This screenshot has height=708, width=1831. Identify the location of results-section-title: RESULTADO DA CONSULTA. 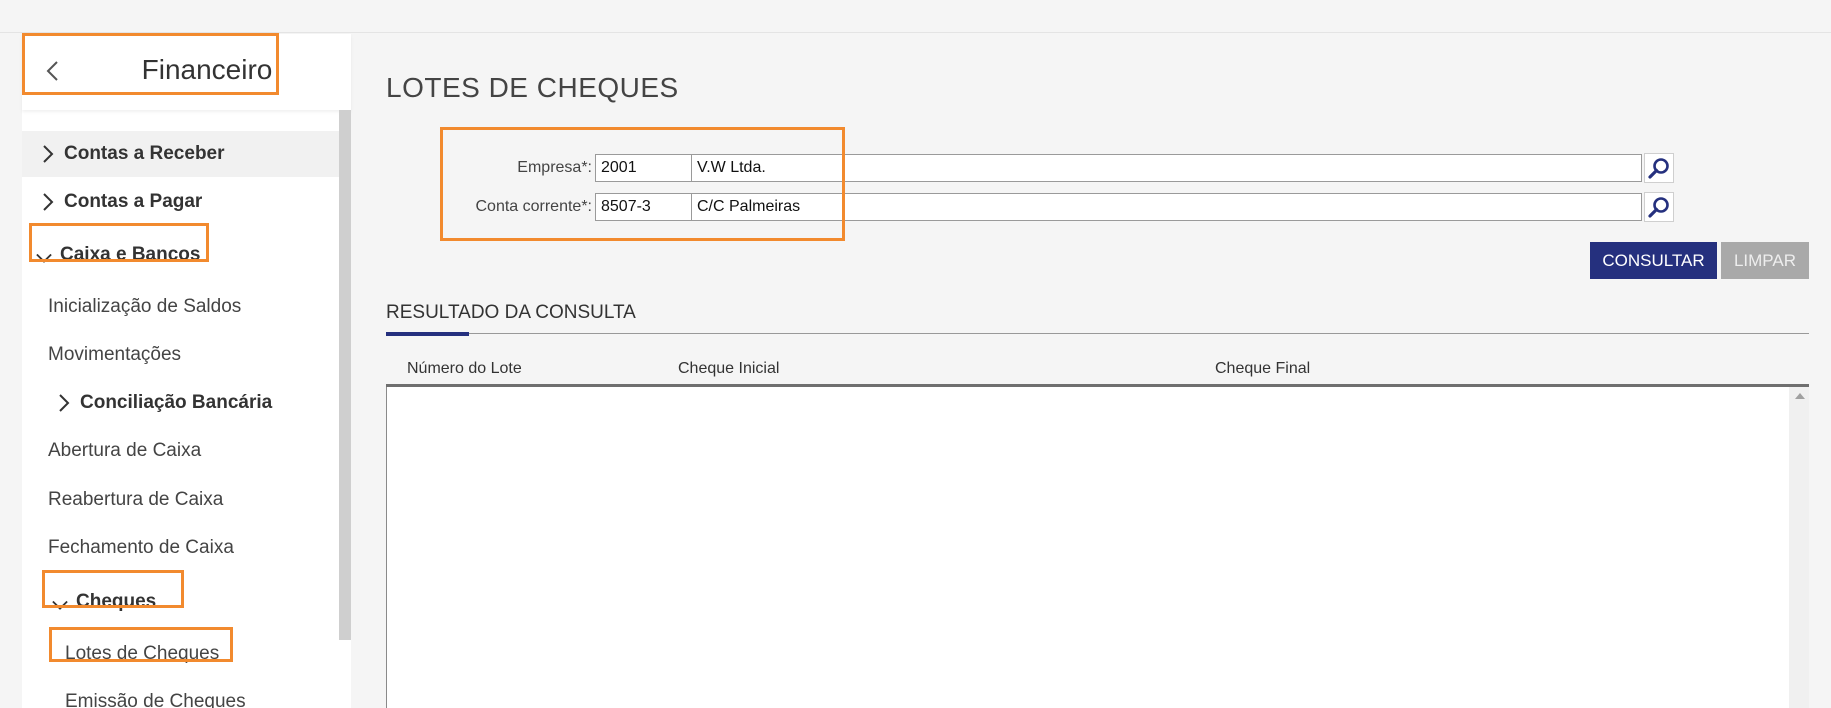
(511, 312).